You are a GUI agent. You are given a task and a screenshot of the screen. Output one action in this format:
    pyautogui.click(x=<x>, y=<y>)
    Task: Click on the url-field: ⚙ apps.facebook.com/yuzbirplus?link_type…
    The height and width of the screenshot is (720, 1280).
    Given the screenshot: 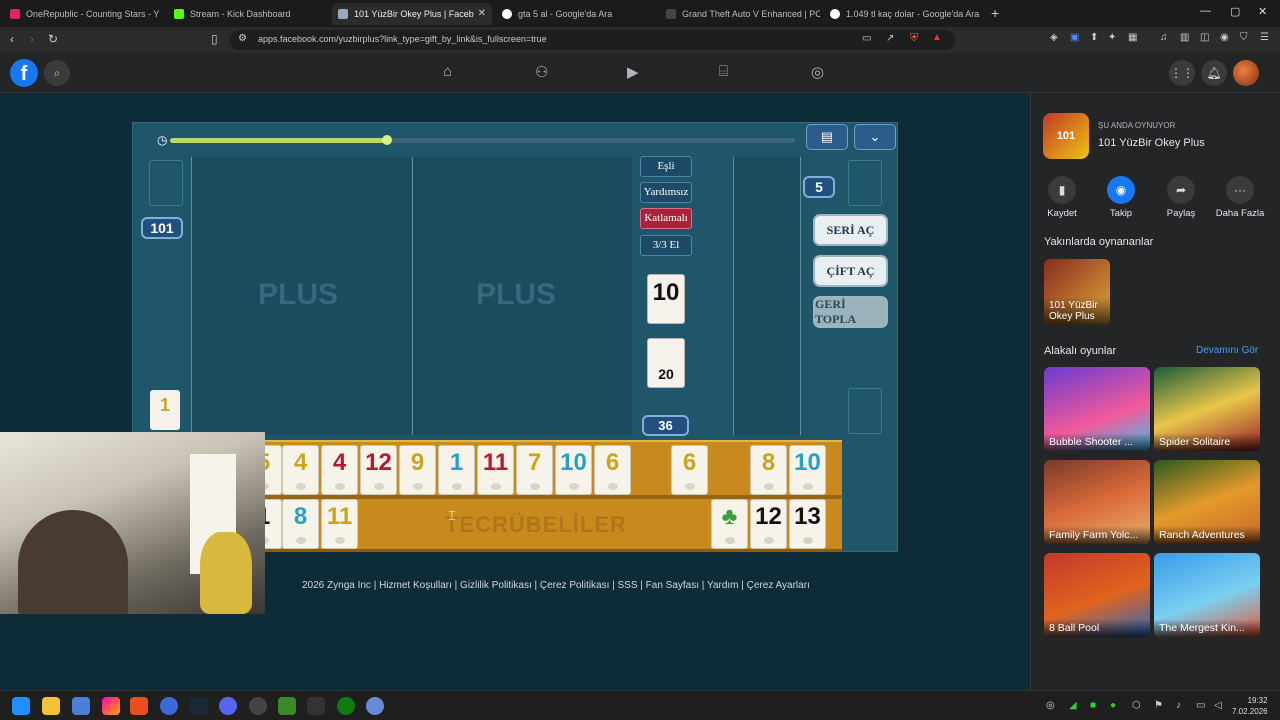 What is the action you would take?
    pyautogui.click(x=592, y=40)
    